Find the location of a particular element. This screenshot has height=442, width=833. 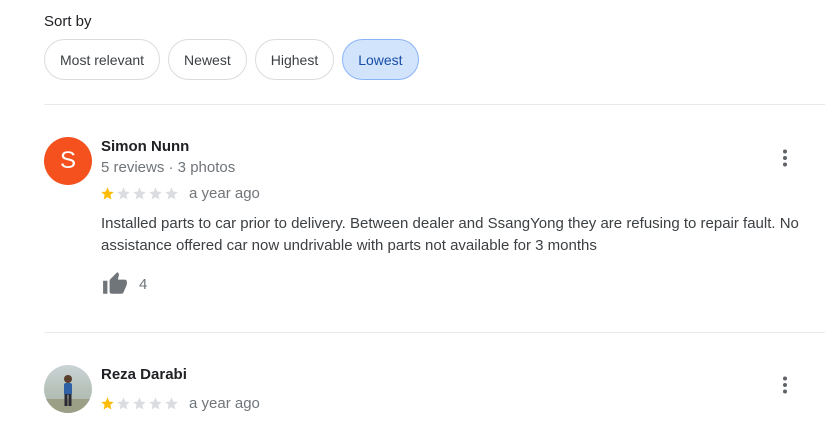

reviewer-name: Simon Nunn is located at coordinates (145, 146).